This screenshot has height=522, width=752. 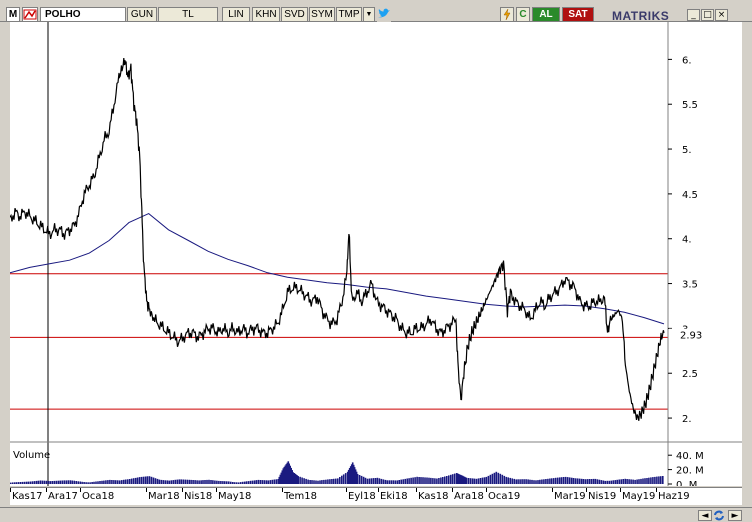 I want to click on last-price-label: 2.93, so click(x=691, y=336).